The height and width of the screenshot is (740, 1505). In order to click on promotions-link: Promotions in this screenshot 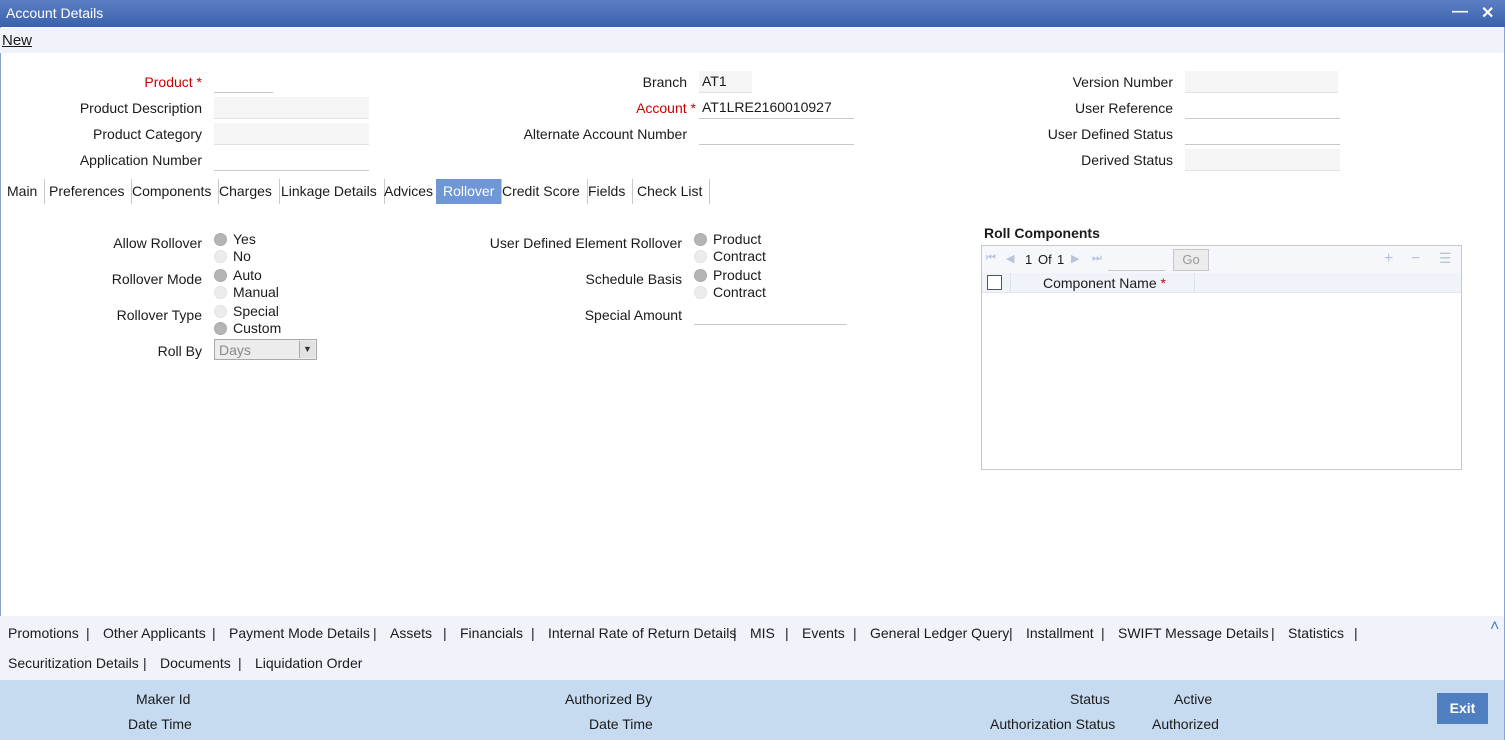, I will do `click(43, 633)`.